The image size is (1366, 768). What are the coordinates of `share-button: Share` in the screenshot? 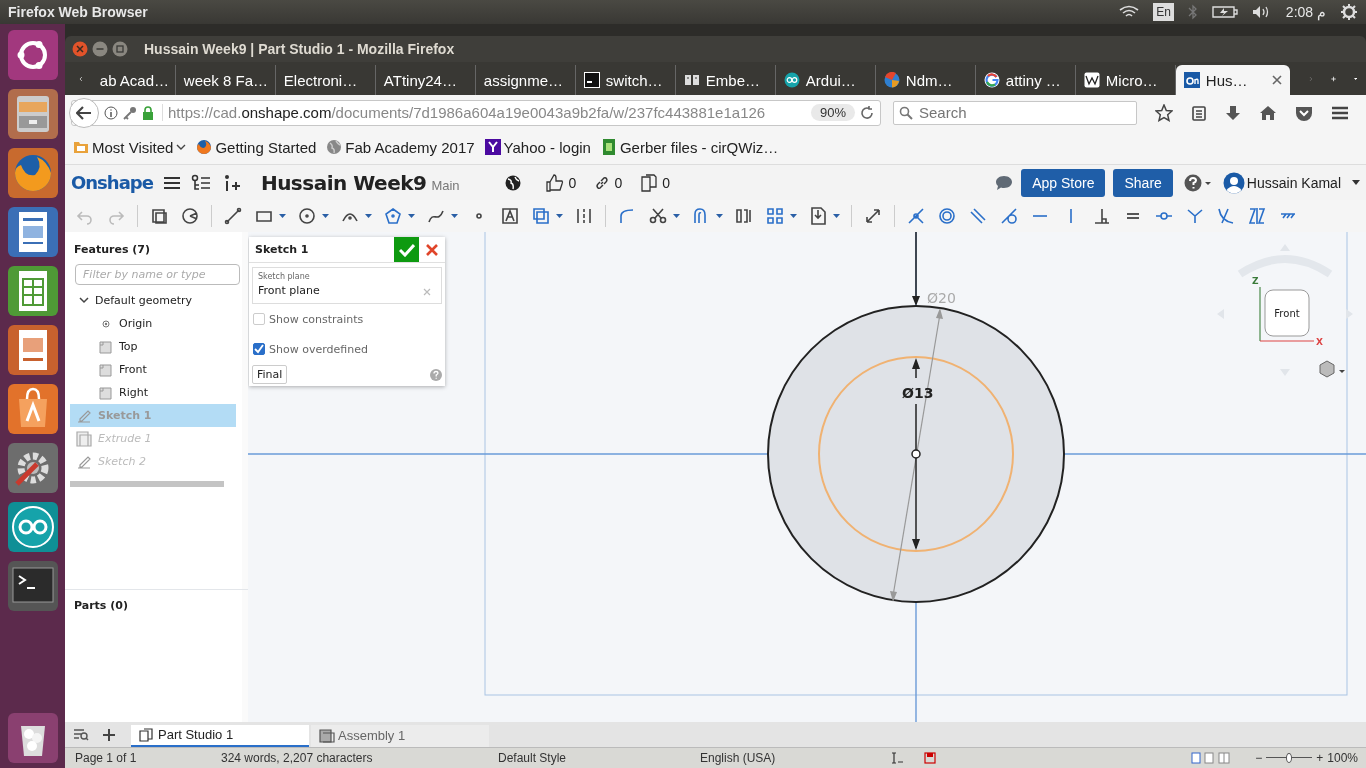 It's located at (1143, 182).